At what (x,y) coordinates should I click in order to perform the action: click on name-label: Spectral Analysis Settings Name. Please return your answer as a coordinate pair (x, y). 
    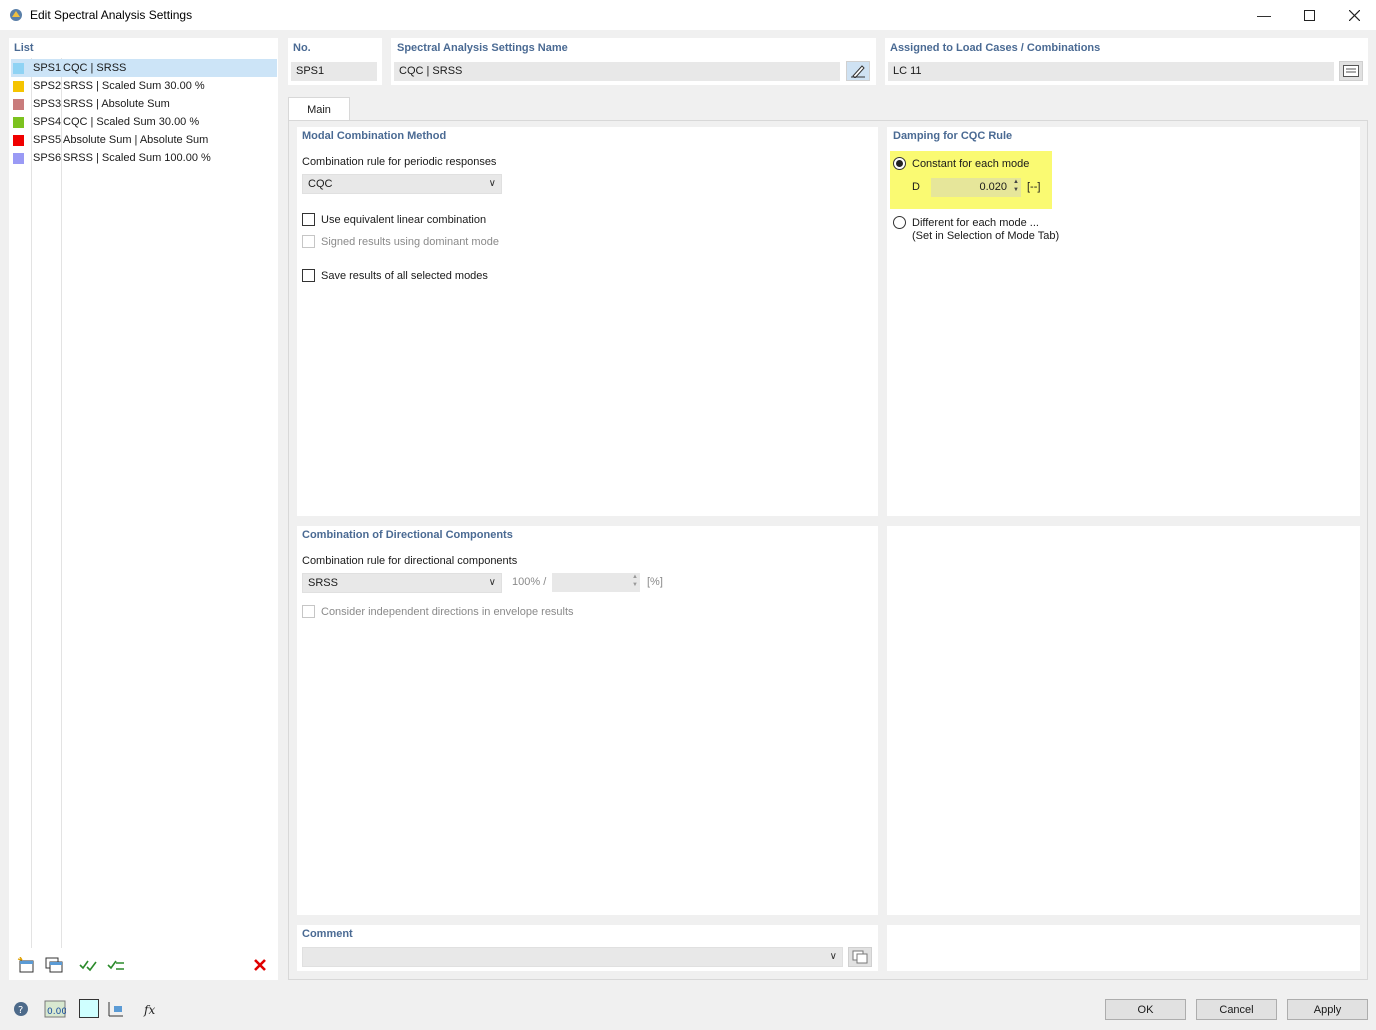
    Looking at the image, I should click on (482, 48).